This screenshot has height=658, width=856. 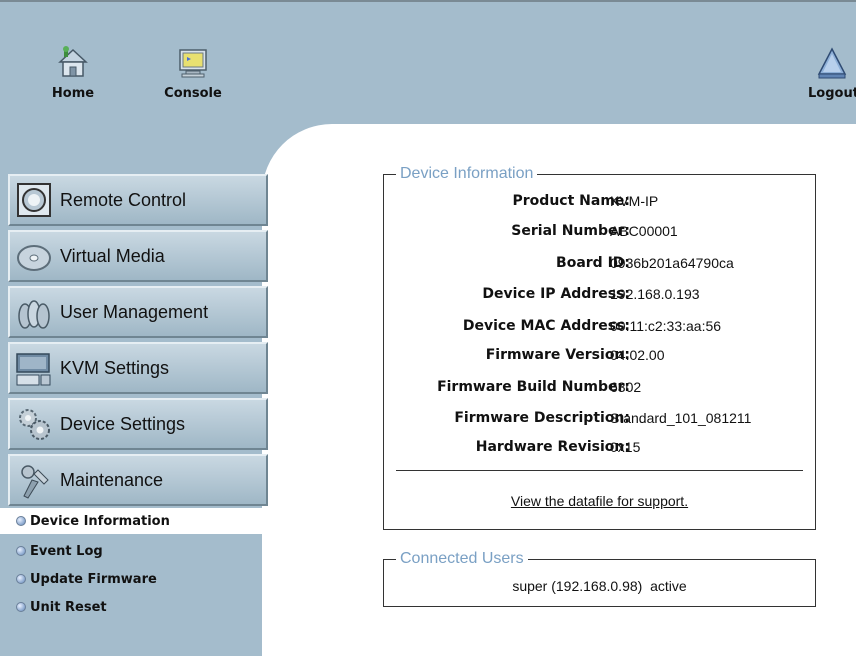 I want to click on info-label: Firmware Version:, so click(x=557, y=355).